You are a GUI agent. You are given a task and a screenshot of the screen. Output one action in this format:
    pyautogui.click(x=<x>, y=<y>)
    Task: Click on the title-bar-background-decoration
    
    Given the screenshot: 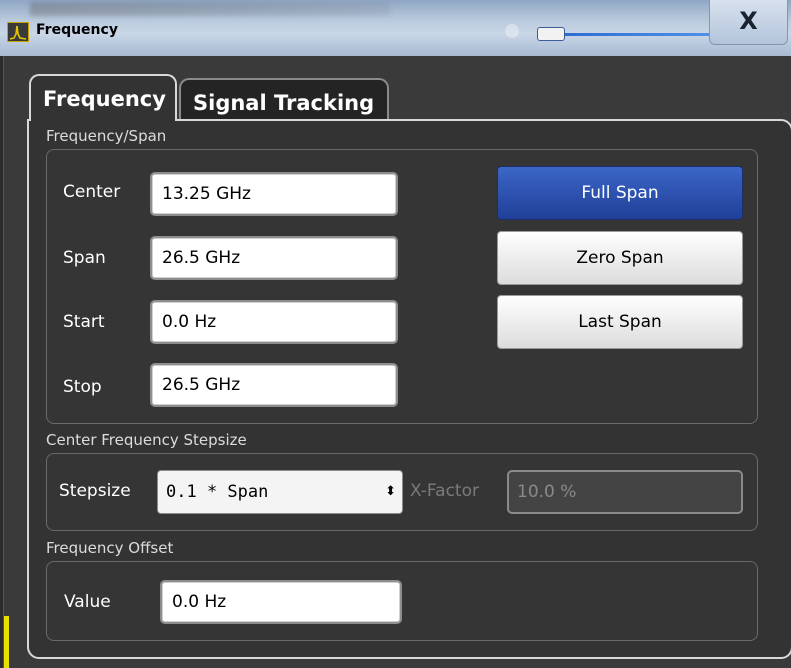 What is the action you would take?
    pyautogui.click(x=210, y=9)
    